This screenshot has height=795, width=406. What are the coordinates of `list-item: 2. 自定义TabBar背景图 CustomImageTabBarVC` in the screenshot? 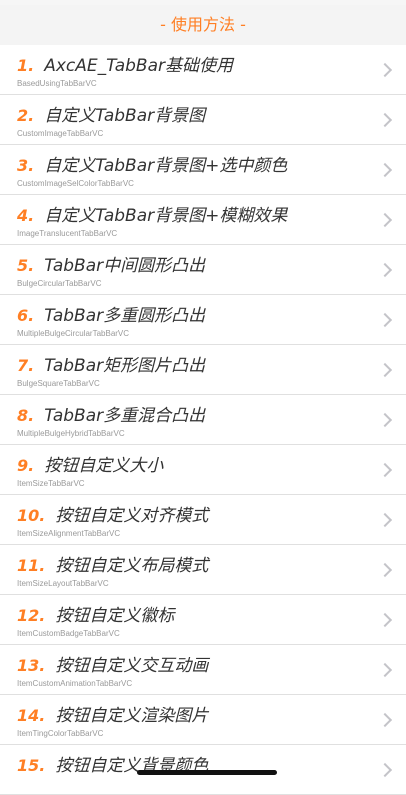 It's located at (203, 120).